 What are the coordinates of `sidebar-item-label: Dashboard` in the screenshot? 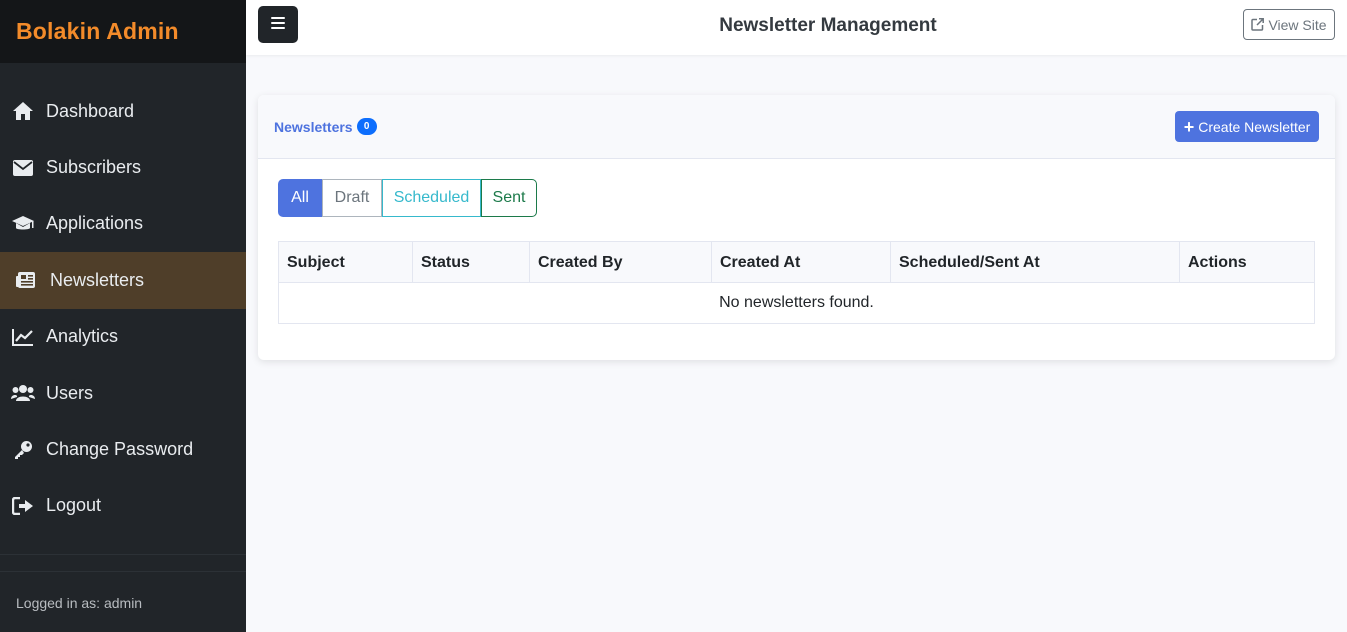 It's located at (90, 110).